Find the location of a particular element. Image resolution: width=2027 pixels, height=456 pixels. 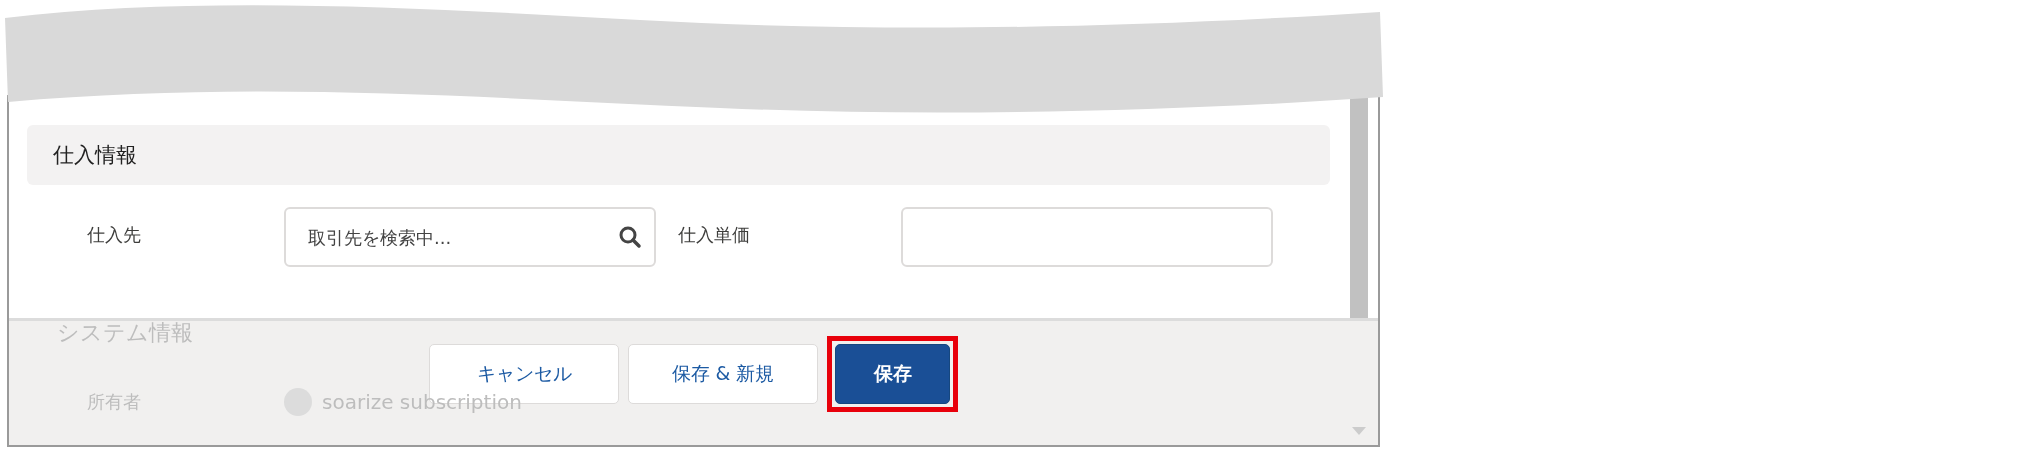

input-field is located at coordinates (1087, 237).